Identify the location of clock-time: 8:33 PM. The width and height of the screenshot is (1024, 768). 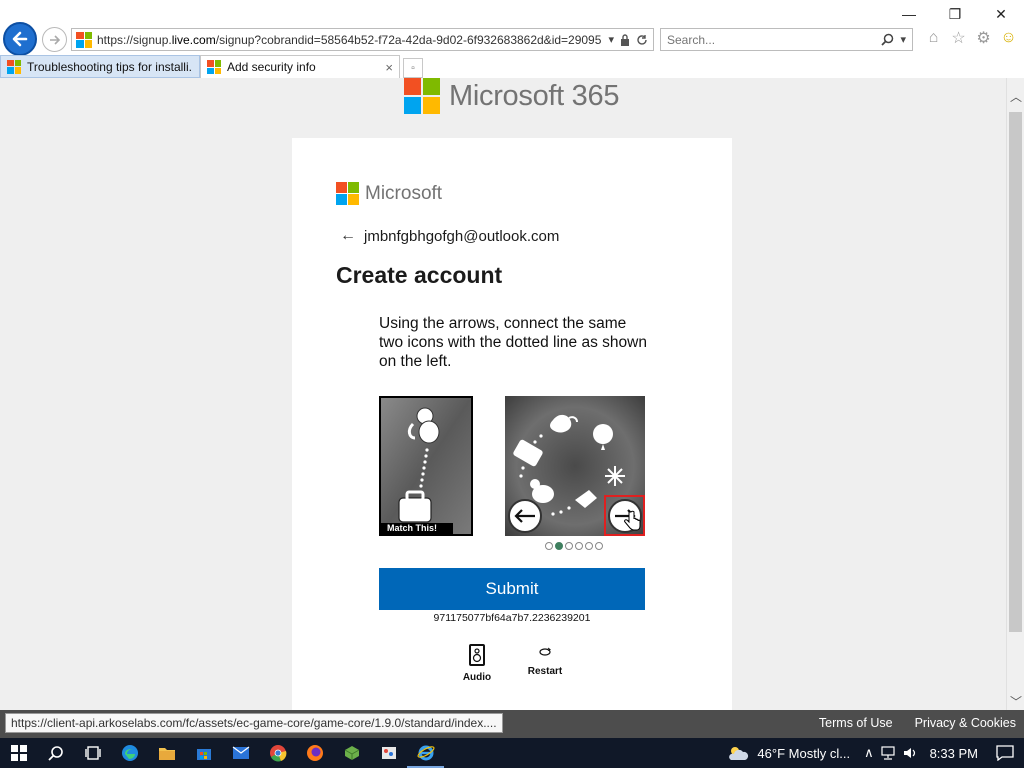
(954, 753).